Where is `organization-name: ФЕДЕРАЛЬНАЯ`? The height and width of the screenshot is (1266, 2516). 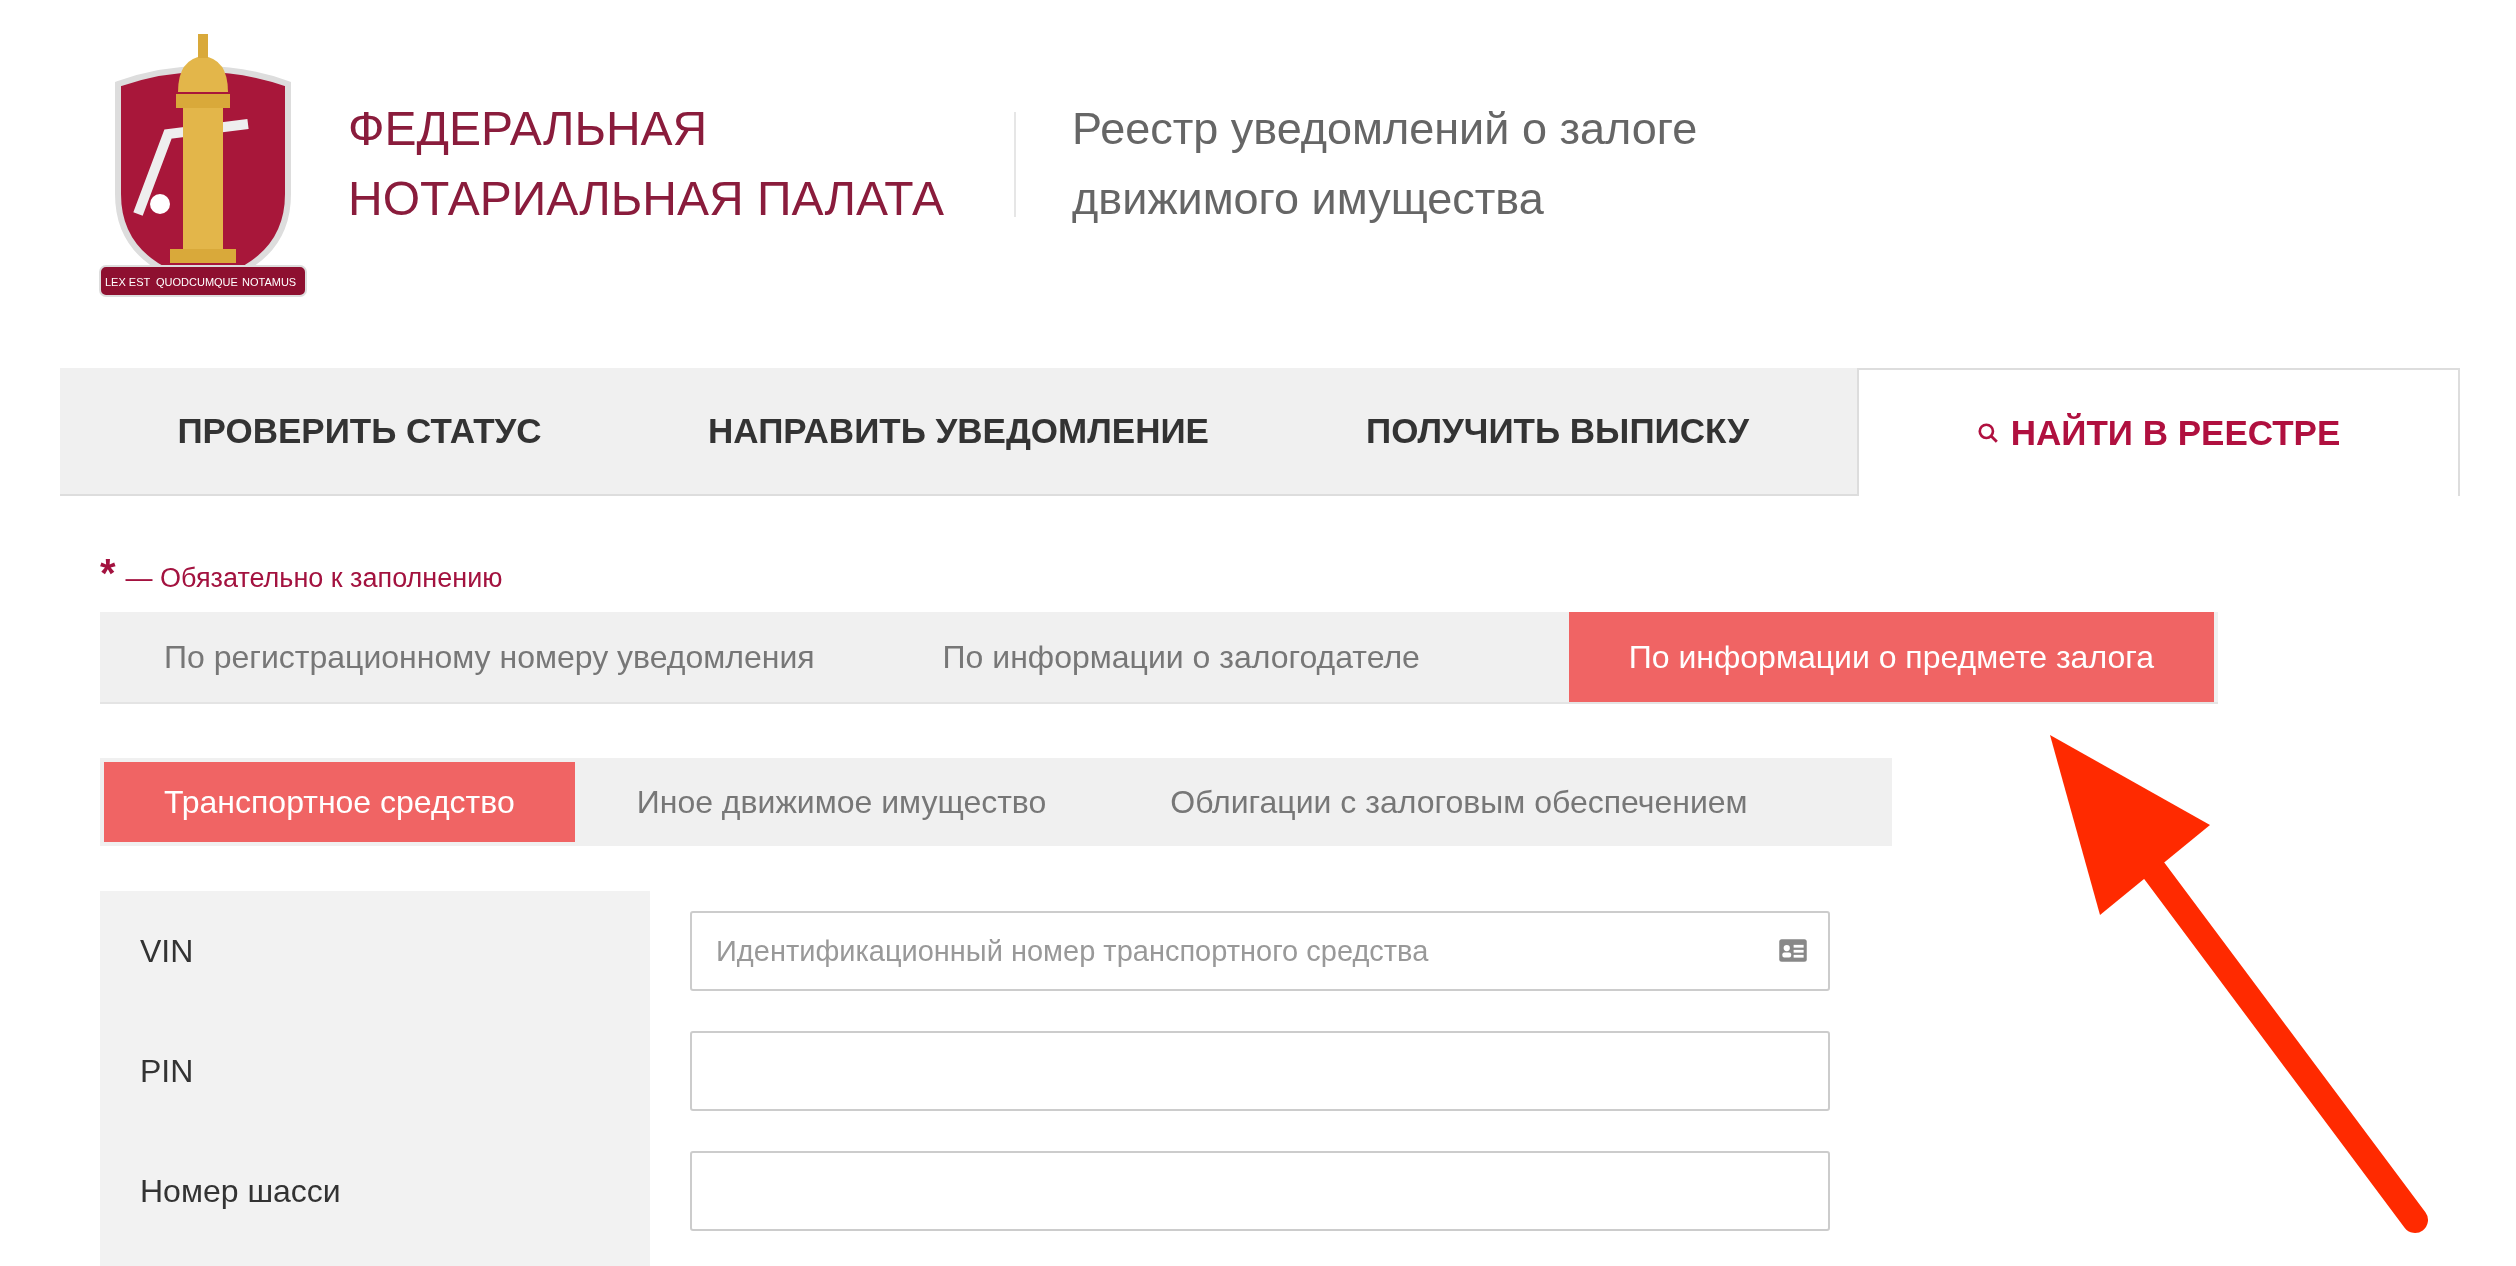 organization-name: ФЕДЕРАЛЬНАЯ is located at coordinates (528, 129).